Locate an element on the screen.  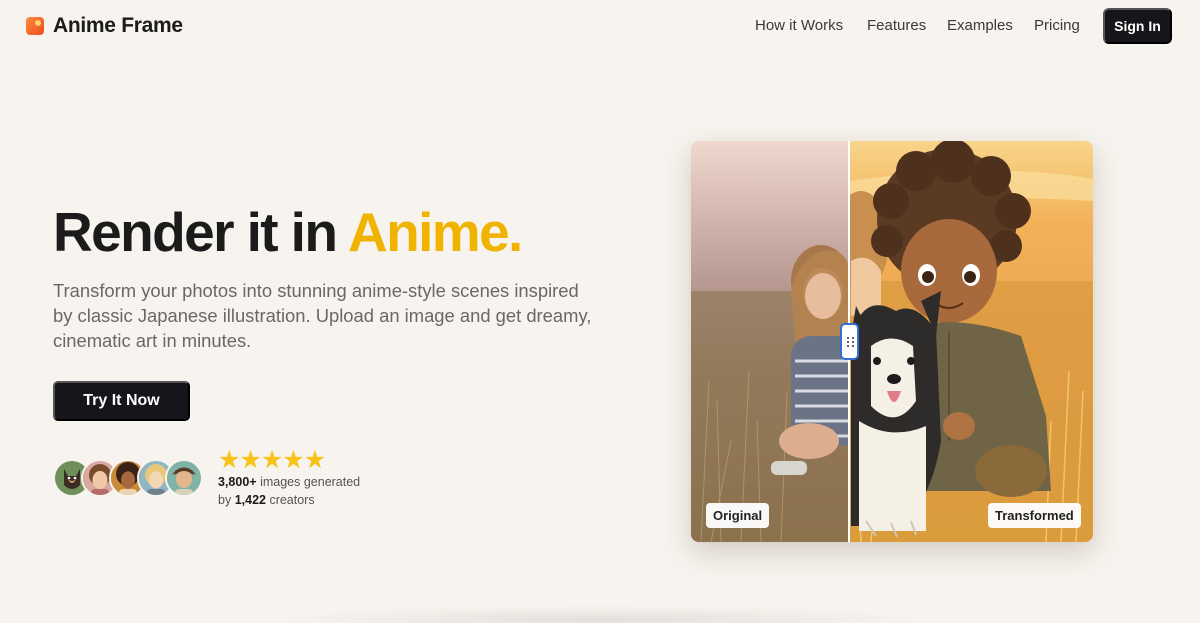
creators-count: 1,422 is located at coordinates (250, 500).